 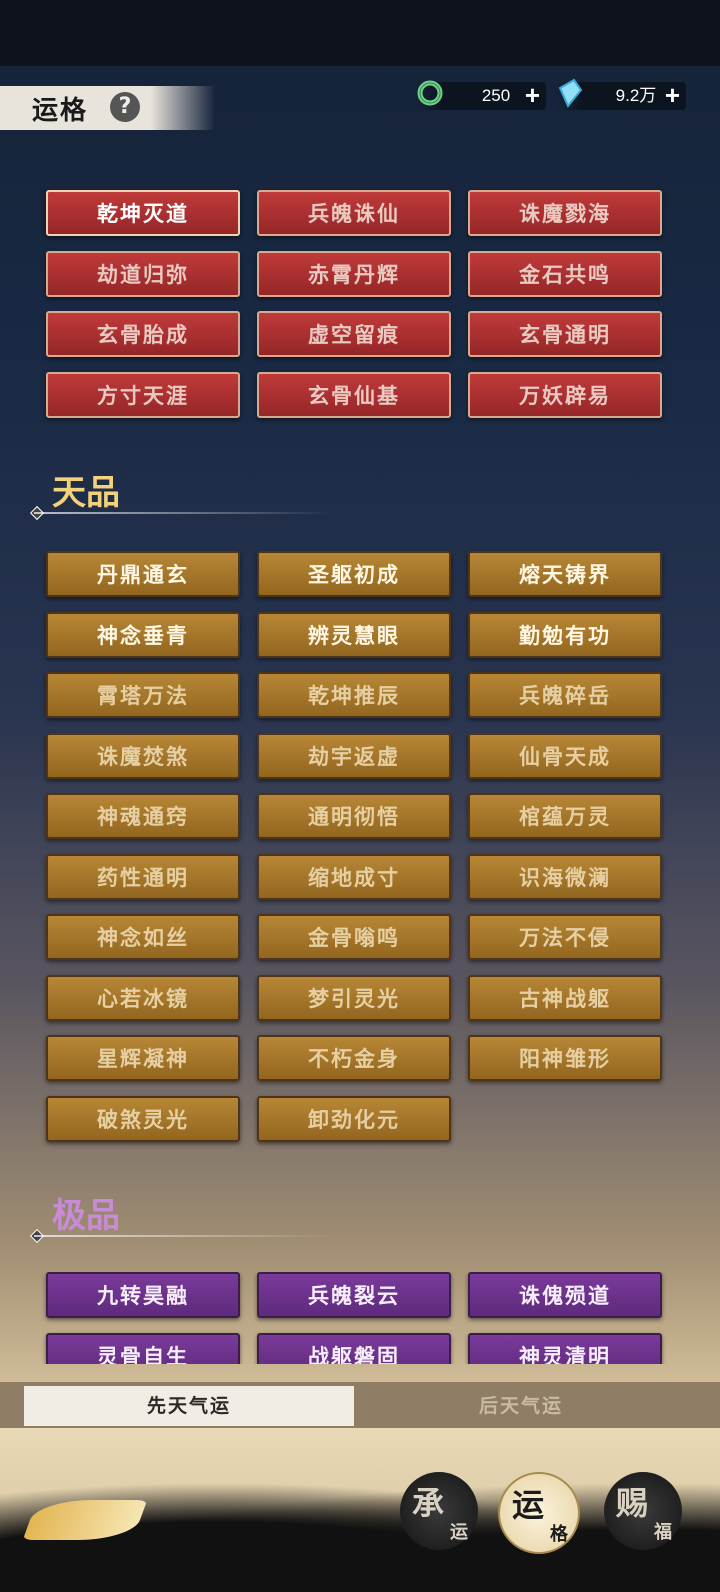 What do you see at coordinates (565, 634) in the screenshot?
I see `talent-item: 勤勉有功` at bounding box center [565, 634].